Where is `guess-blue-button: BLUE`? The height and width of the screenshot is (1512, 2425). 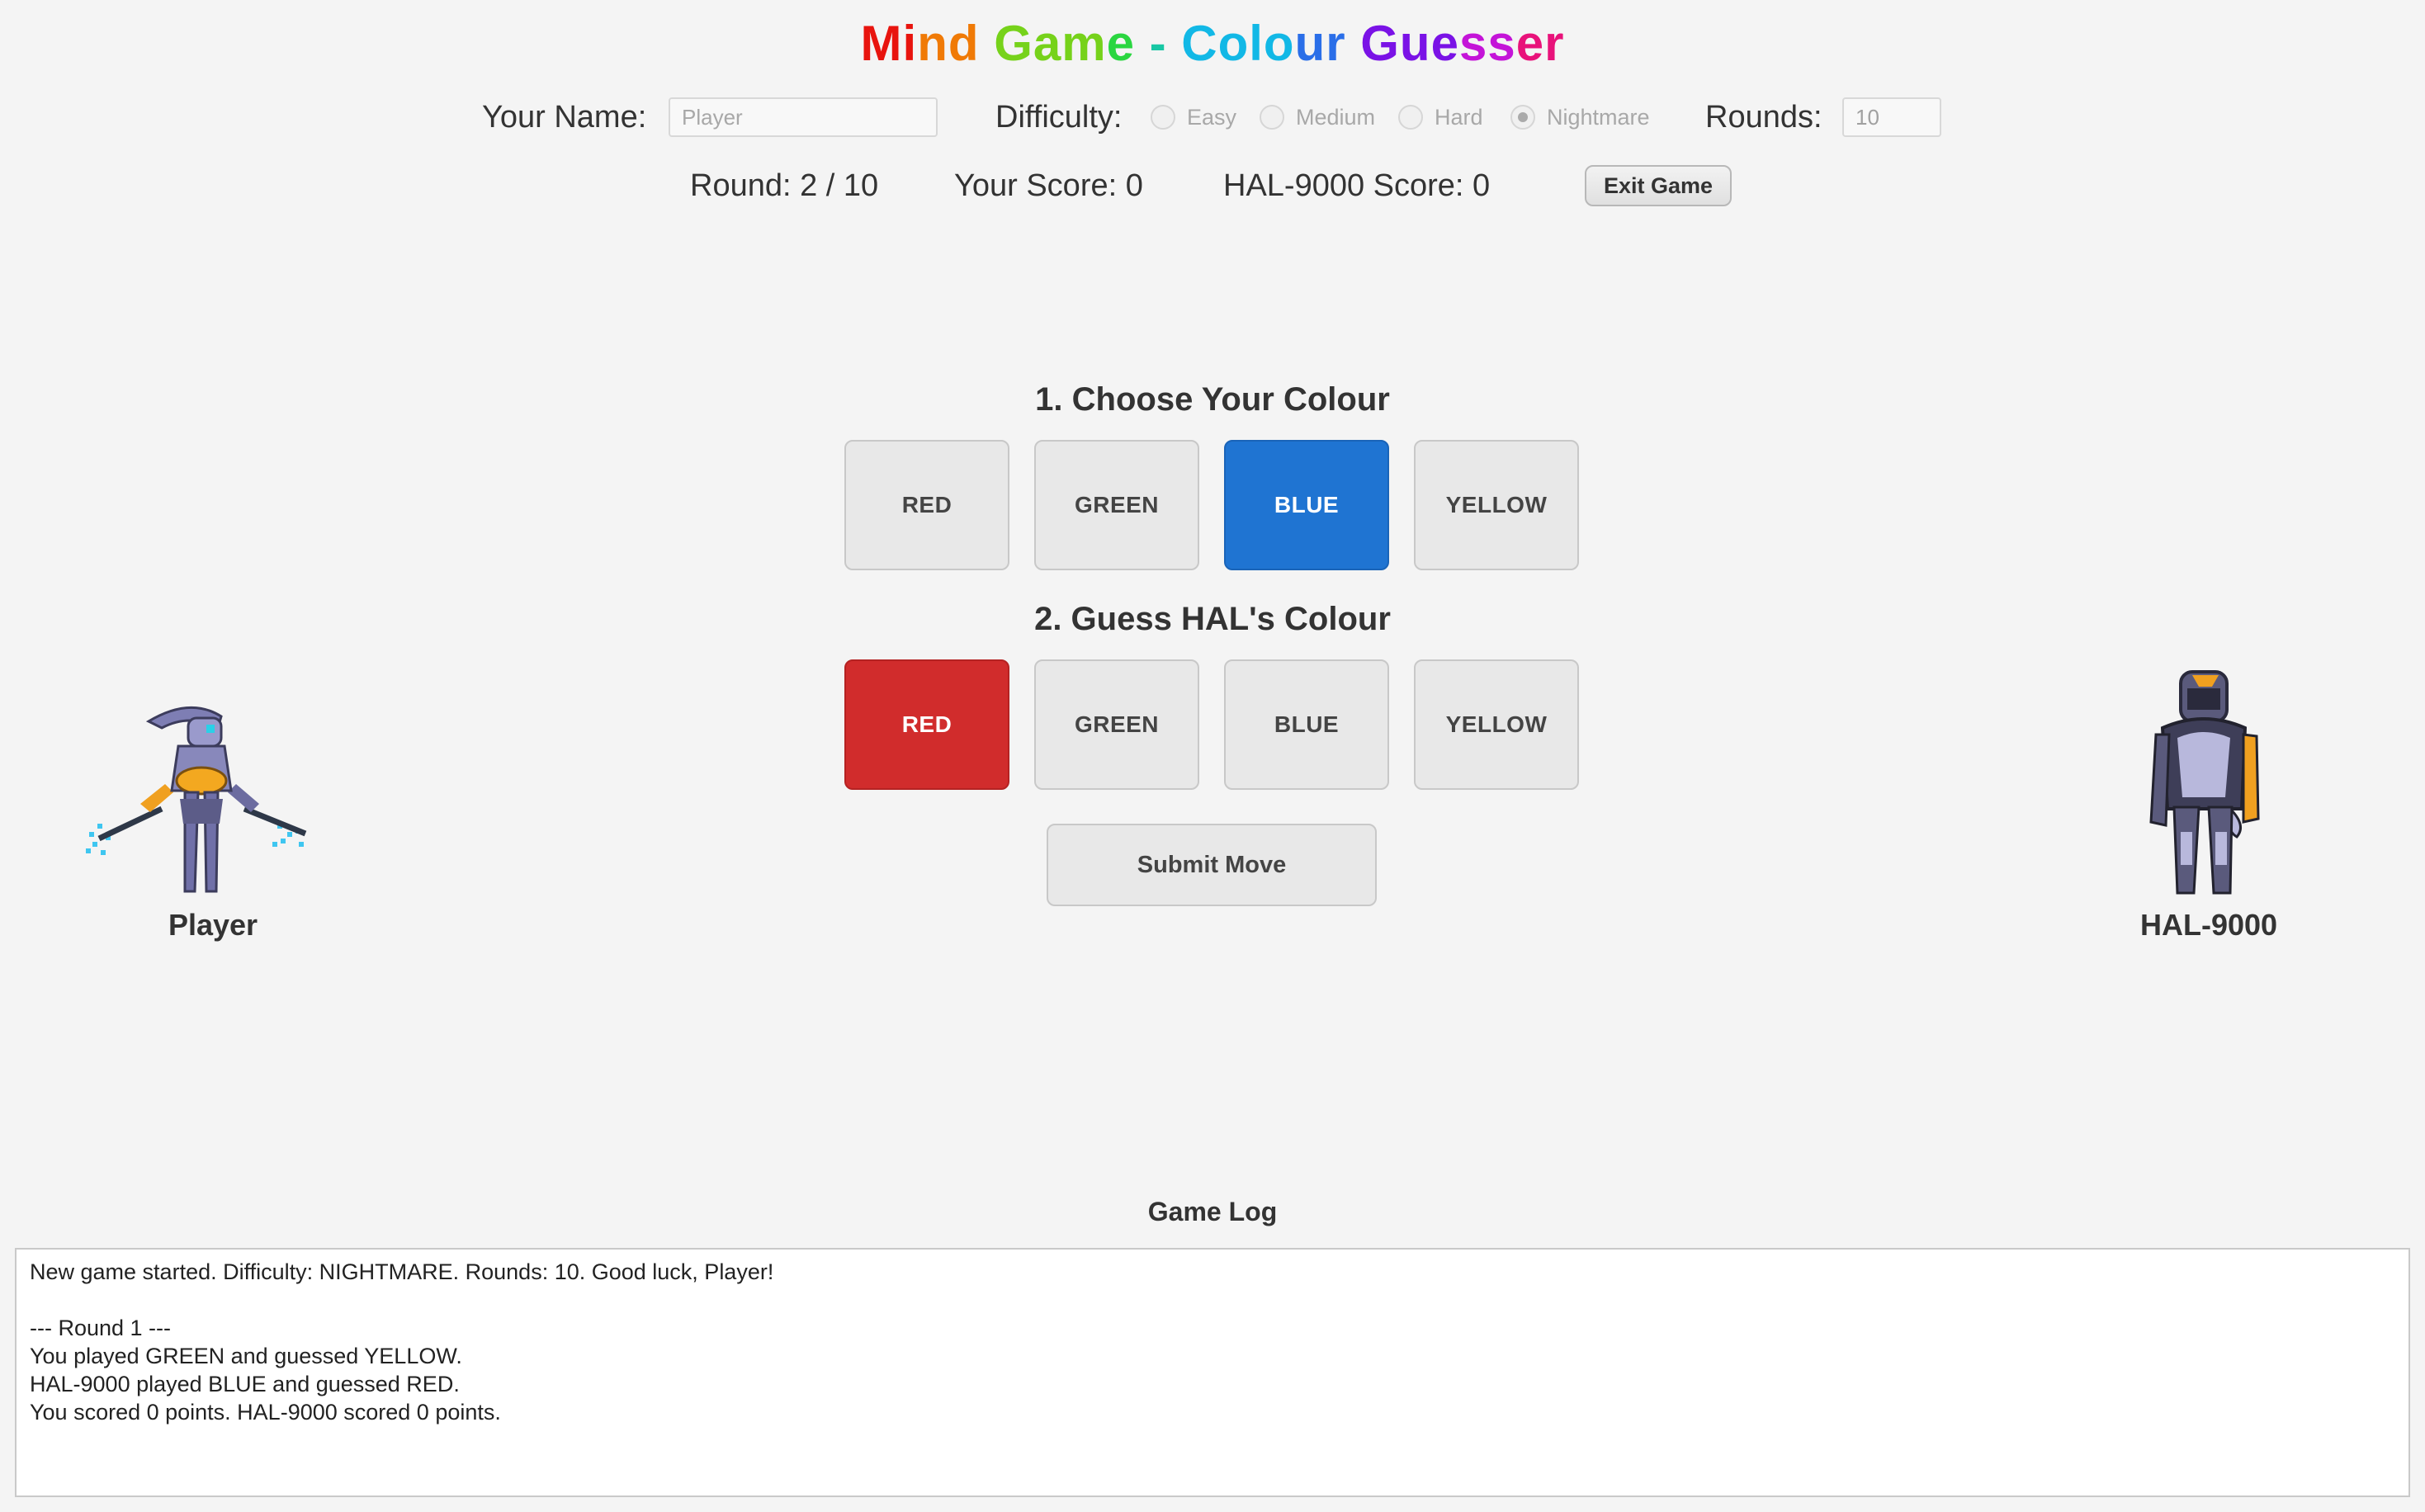
guess-blue-button: BLUE is located at coordinates (1306, 725).